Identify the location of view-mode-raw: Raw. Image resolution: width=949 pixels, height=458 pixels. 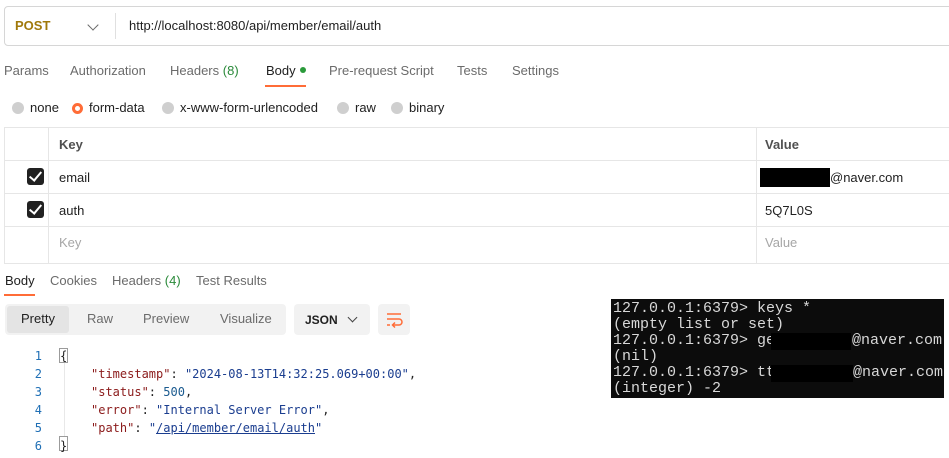
(100, 318).